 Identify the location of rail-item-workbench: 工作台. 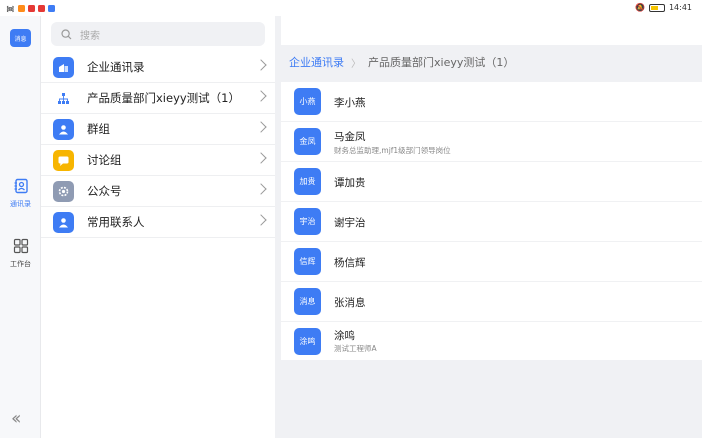
(20, 253).